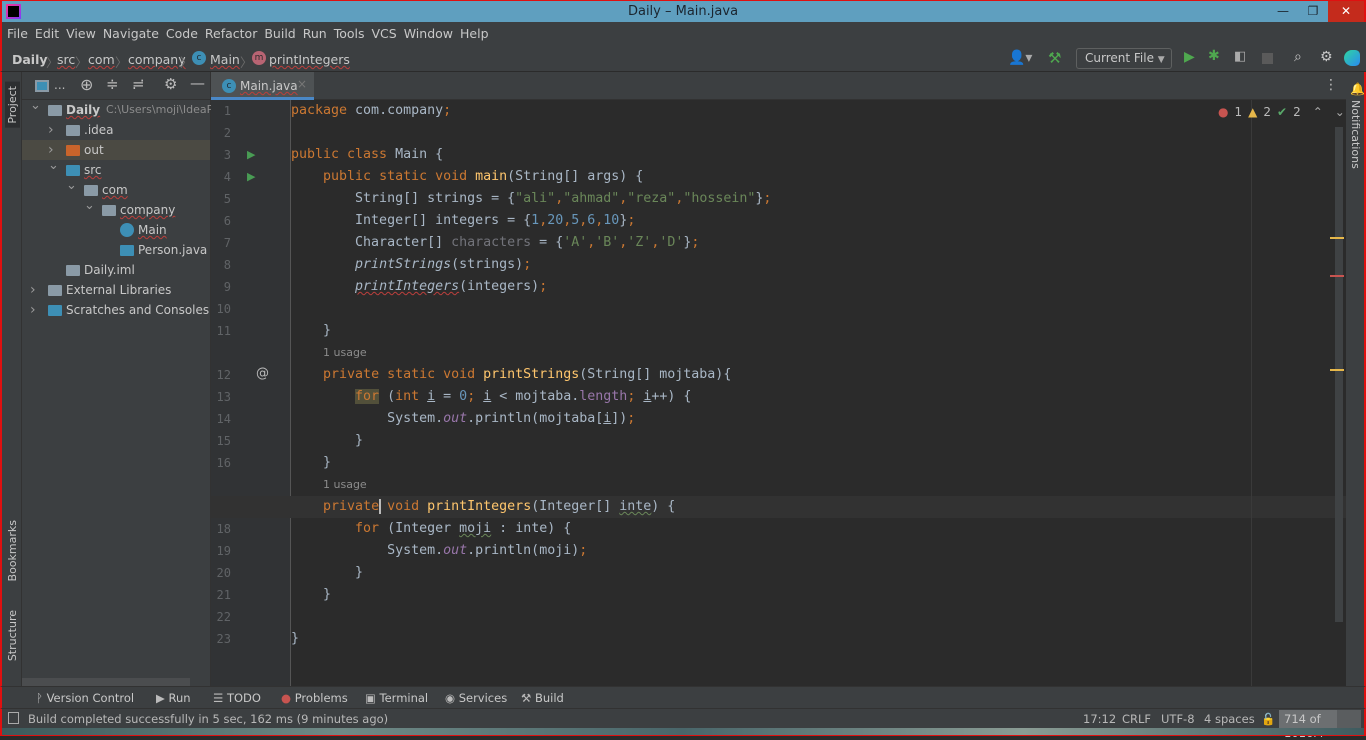 This screenshot has width=1366, height=740. I want to click on breadcrumb-company: company, so click(157, 59).